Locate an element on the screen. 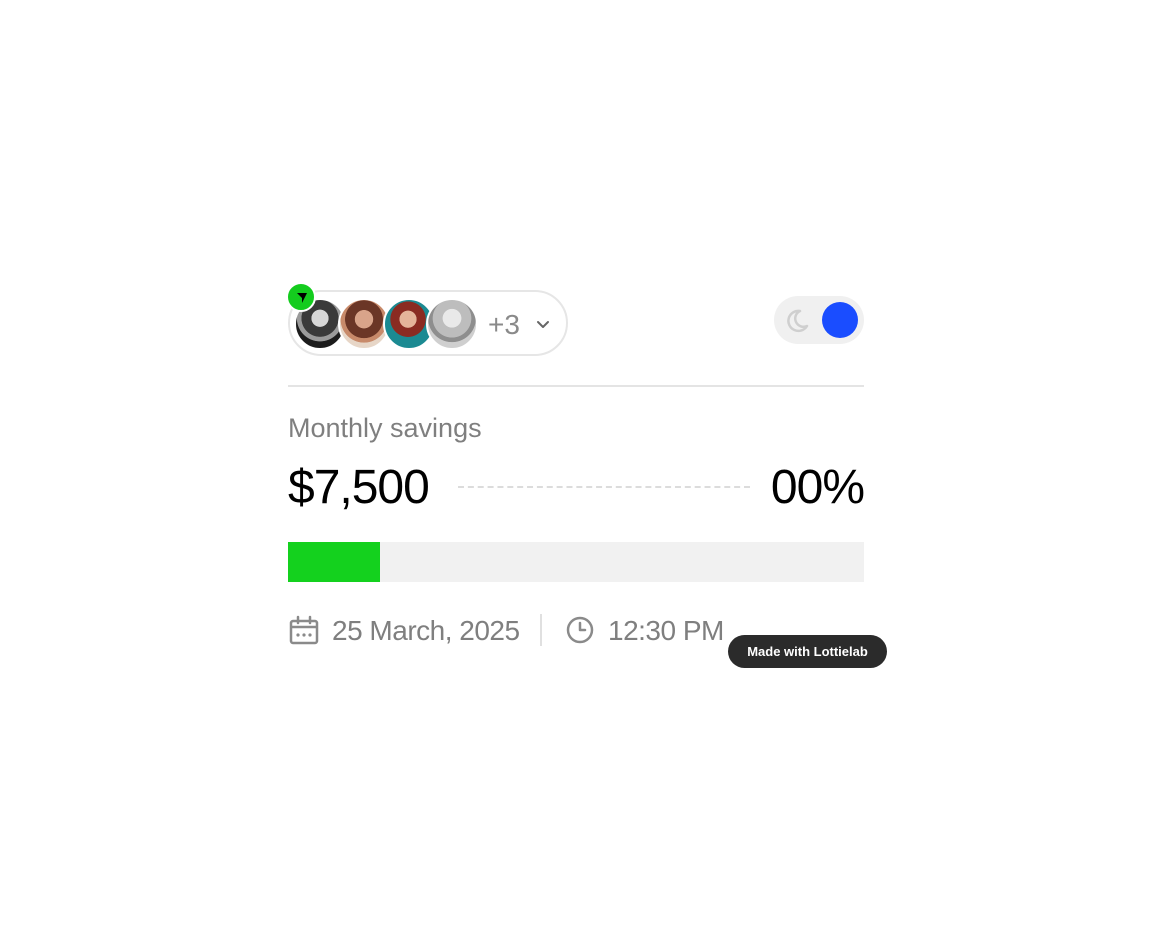  dashed-separator is located at coordinates (604, 487).